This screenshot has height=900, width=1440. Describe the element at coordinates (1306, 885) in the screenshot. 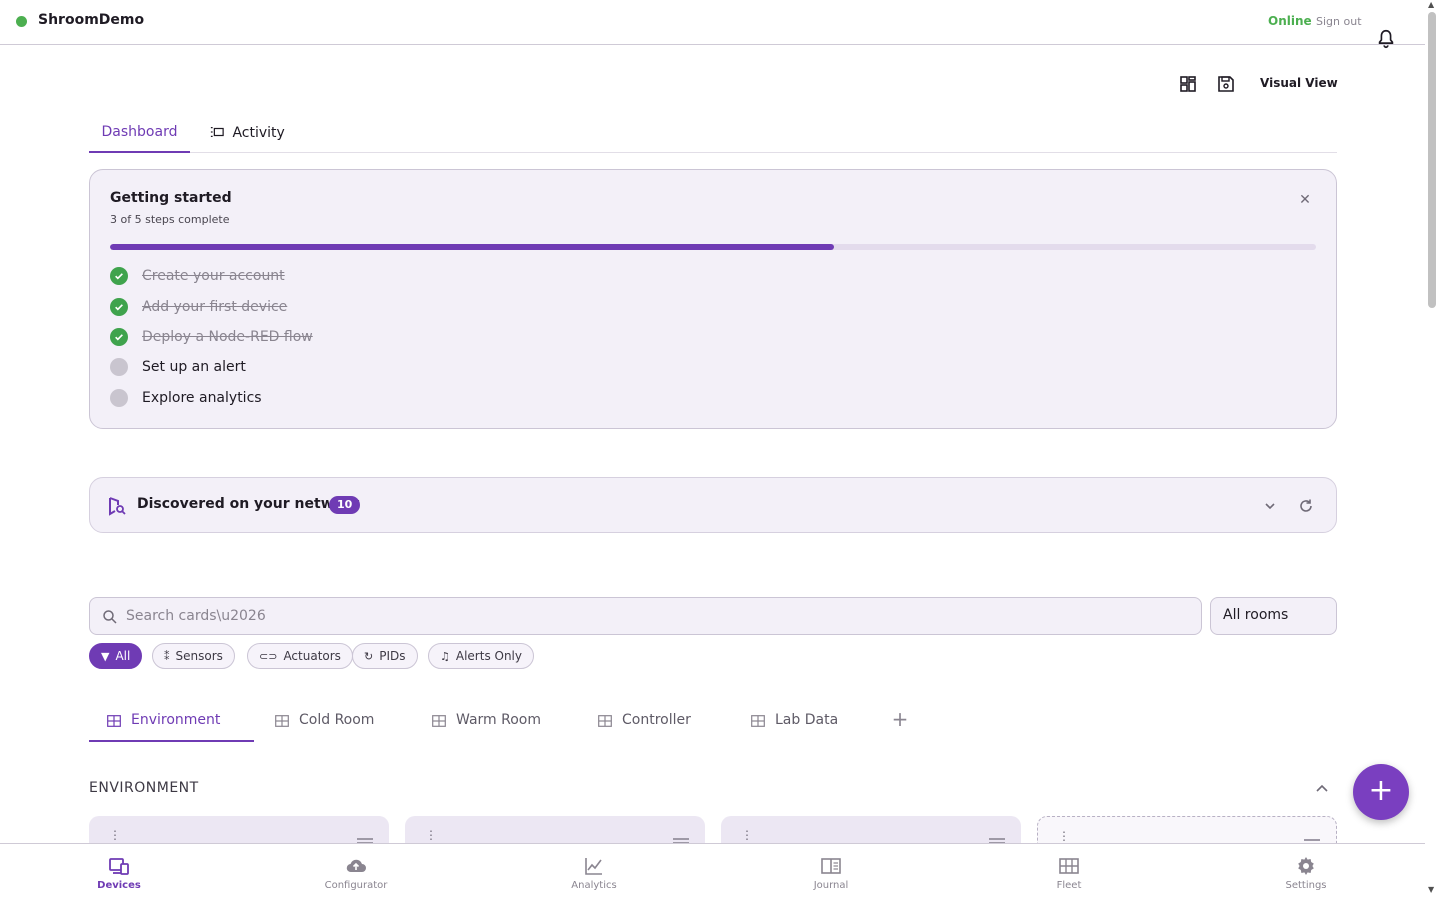

I see `nav-label: Settings` at that location.